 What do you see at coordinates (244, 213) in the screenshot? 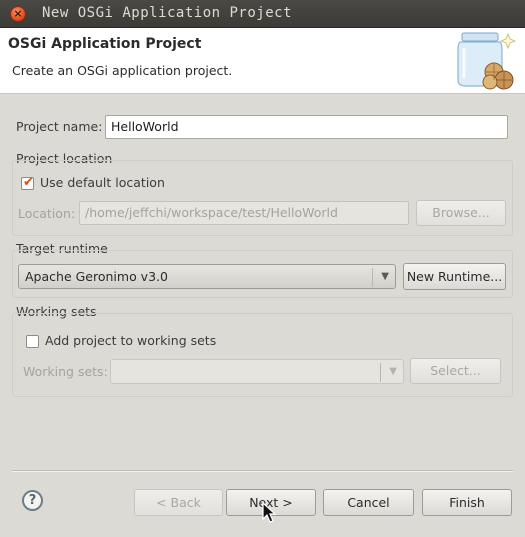
I see `location-input: /home/jeffchi/workspace/test/HelloWorld` at bounding box center [244, 213].